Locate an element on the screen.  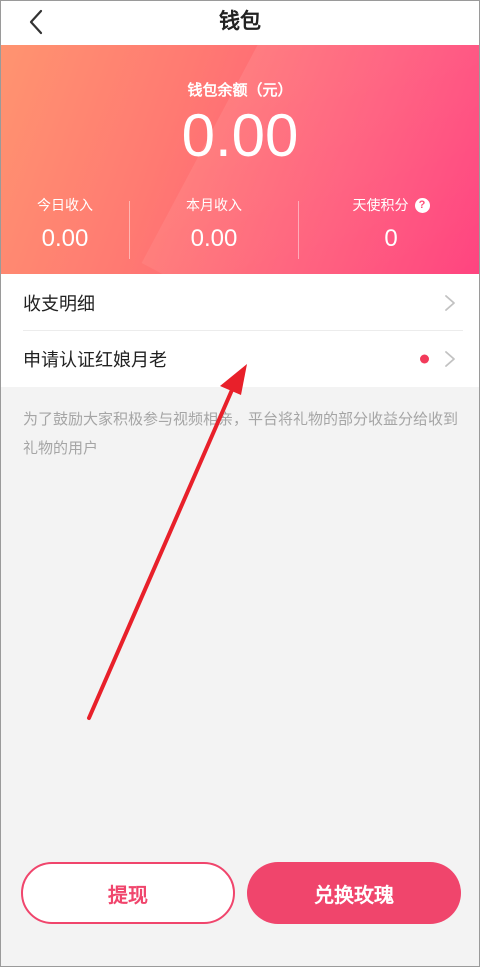
stat-value: 0 is located at coordinates (391, 238).